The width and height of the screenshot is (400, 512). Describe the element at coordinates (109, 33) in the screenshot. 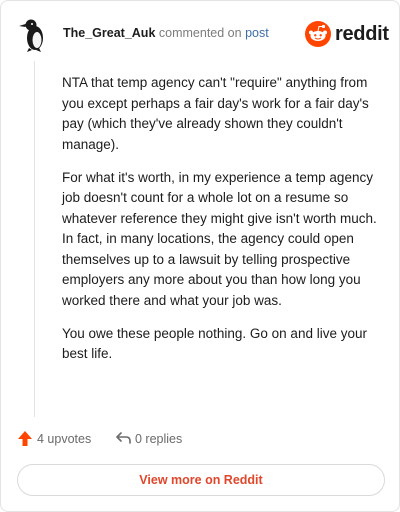

I see `username-link: The_Great_Auk` at that location.